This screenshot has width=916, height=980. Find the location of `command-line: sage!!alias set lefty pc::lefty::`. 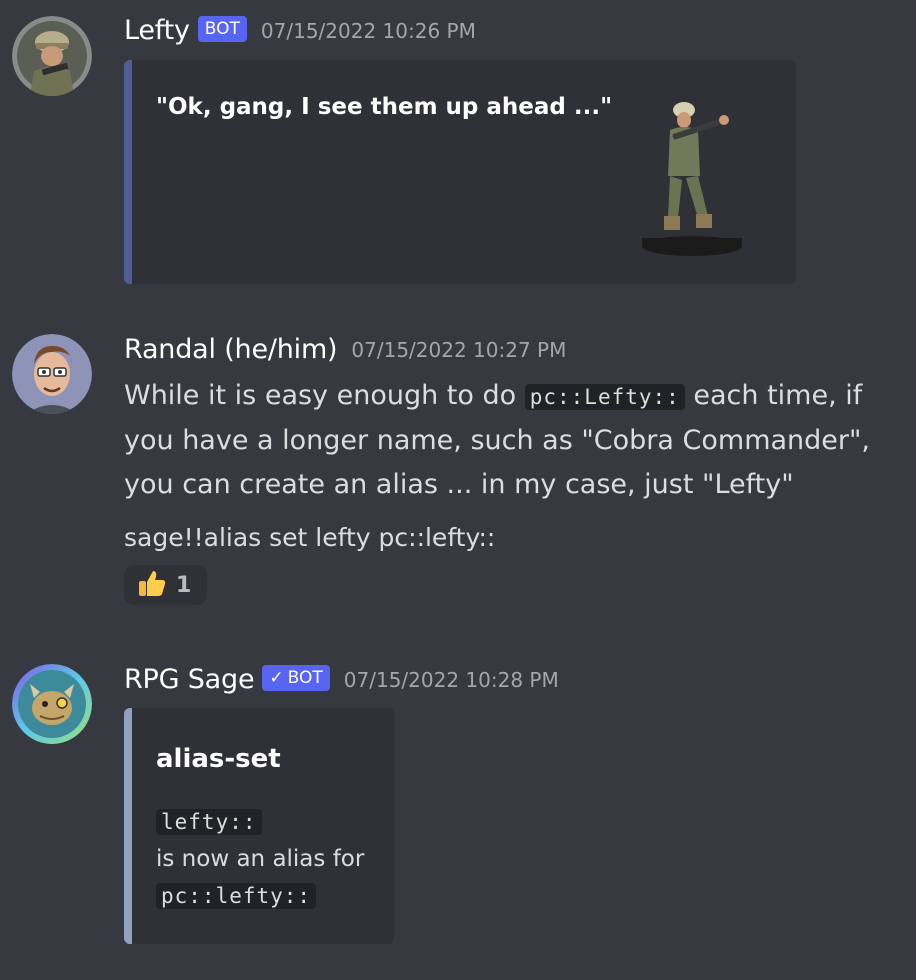

command-line: sage!!alias set lefty pc::lefty:: is located at coordinates (310, 537).